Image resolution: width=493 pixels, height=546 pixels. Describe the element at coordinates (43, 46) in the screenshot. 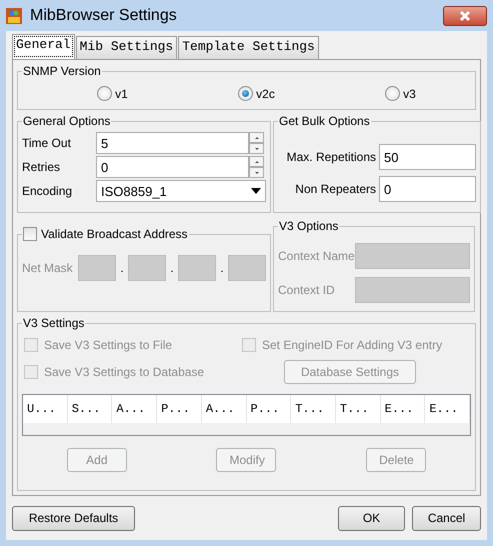

I see `tab: General` at that location.